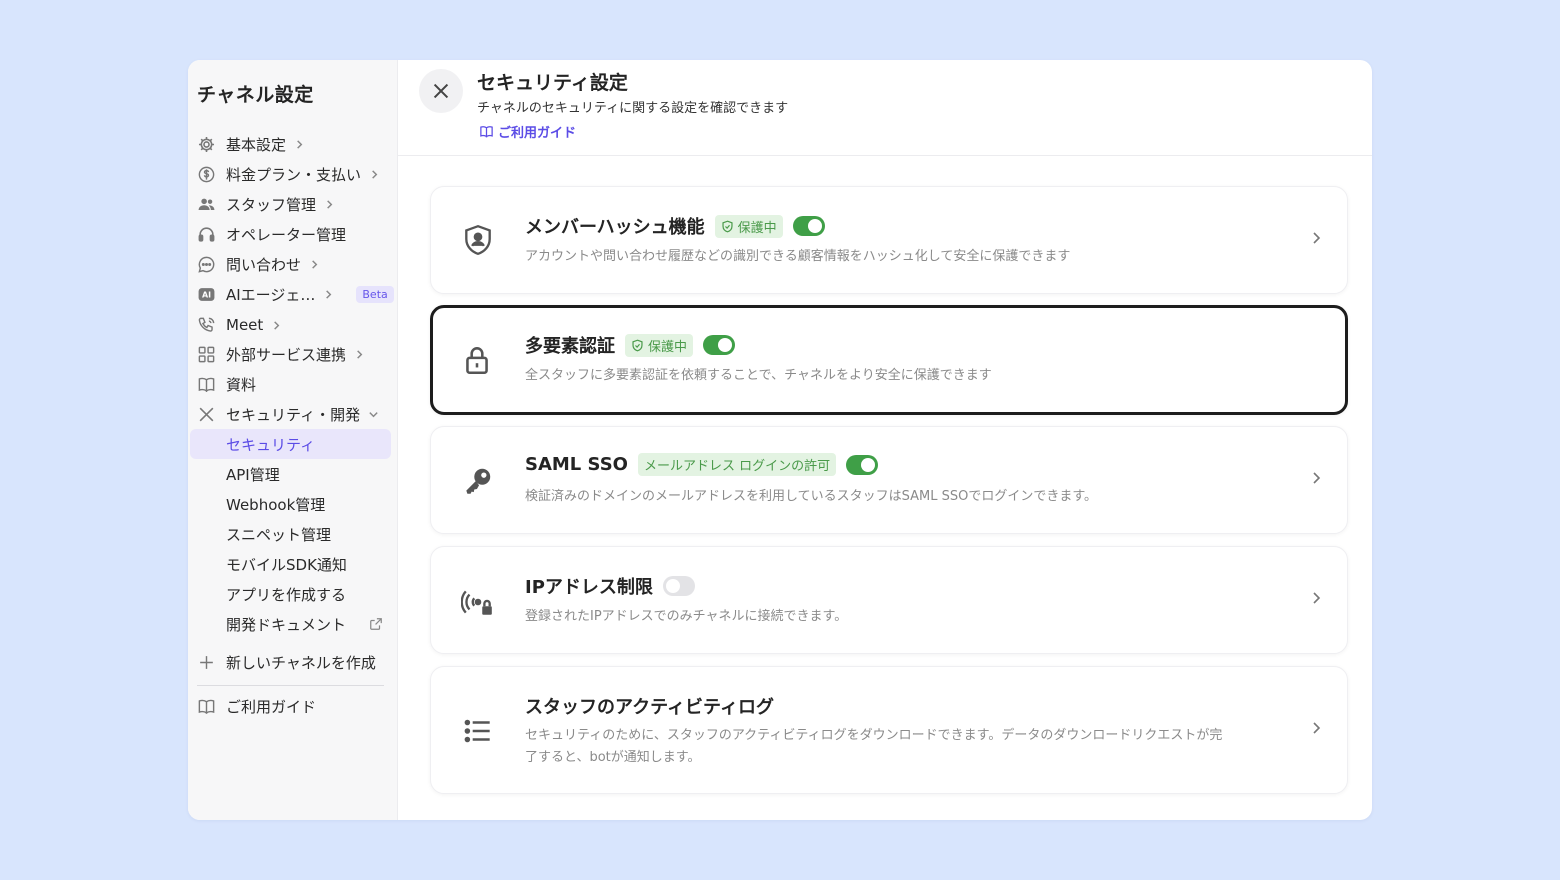 The image size is (1560, 880). What do you see at coordinates (293, 534) in the screenshot?
I see `sidebar-subitem-snippet: スニペット管理` at bounding box center [293, 534].